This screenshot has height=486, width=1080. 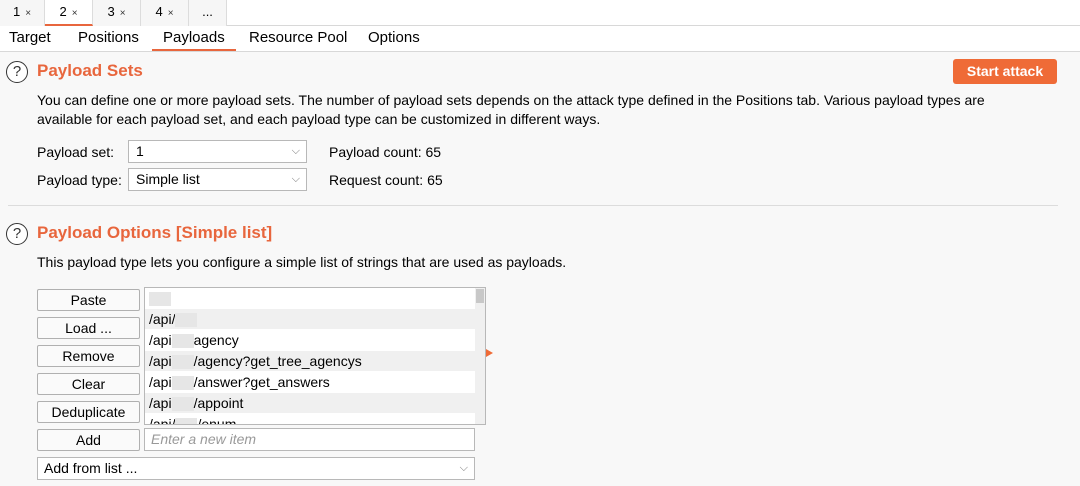 I want to click on position-marker-icon, so click(x=489, y=353).